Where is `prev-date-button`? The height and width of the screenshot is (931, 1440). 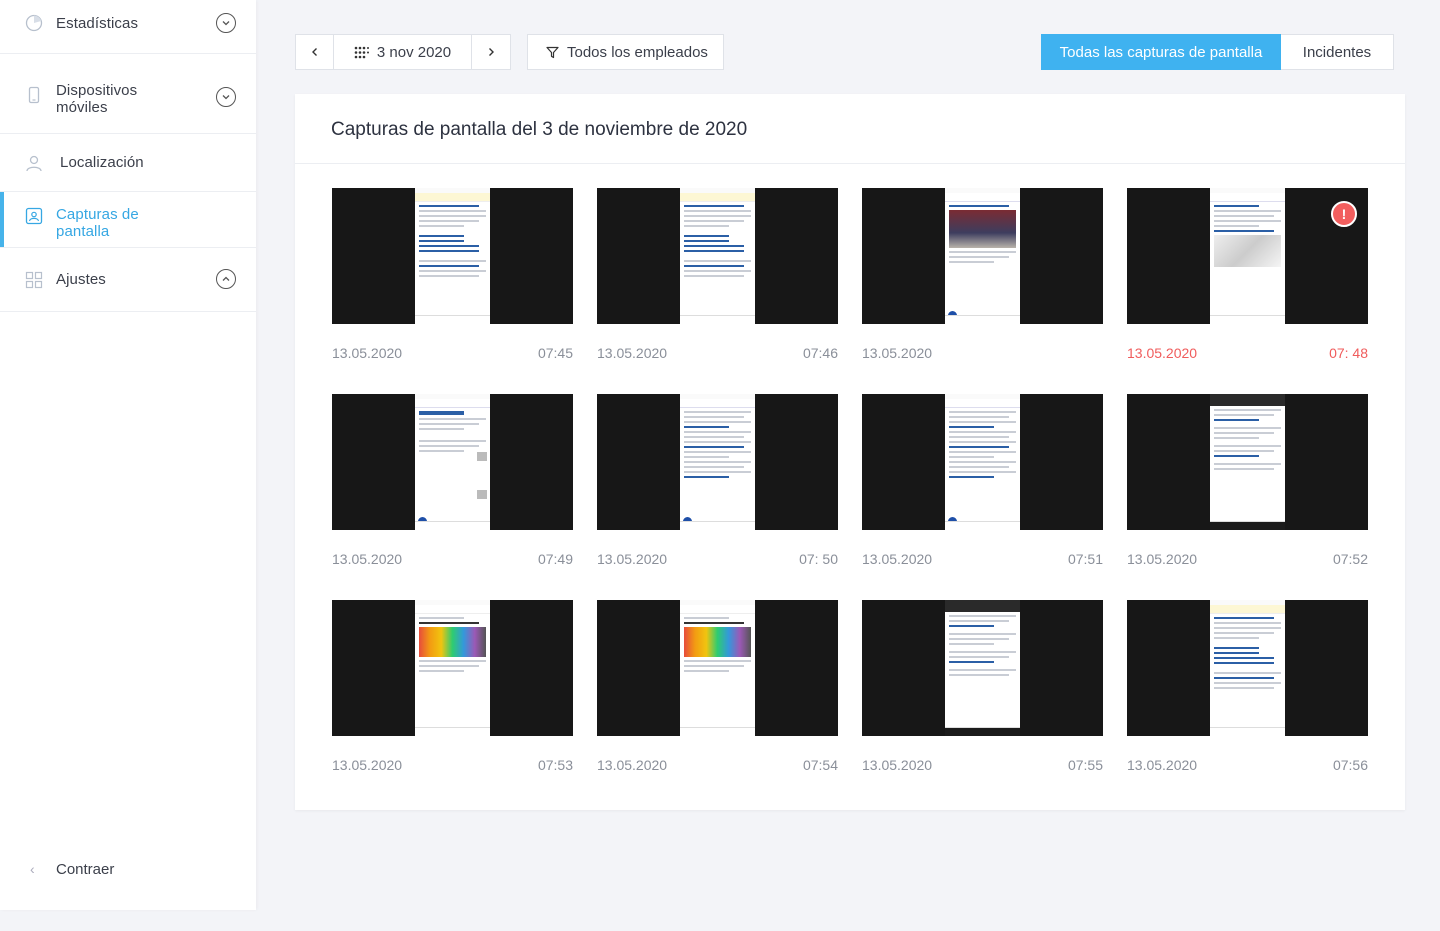 prev-date-button is located at coordinates (314, 52).